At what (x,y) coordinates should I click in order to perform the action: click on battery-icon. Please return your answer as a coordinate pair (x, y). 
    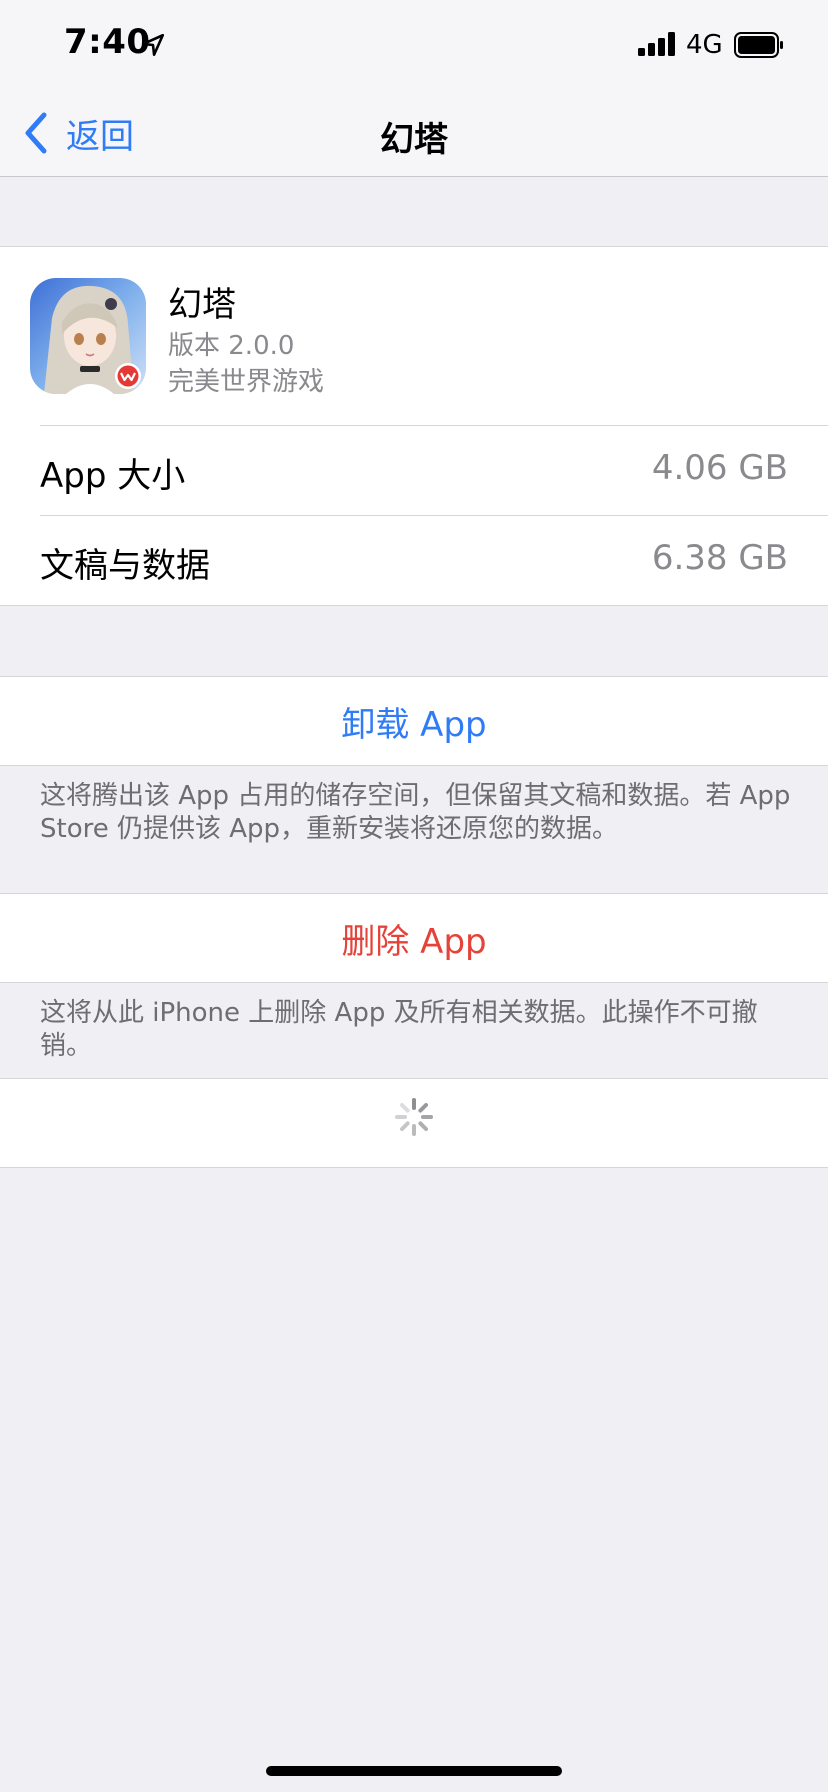
    Looking at the image, I should click on (758, 45).